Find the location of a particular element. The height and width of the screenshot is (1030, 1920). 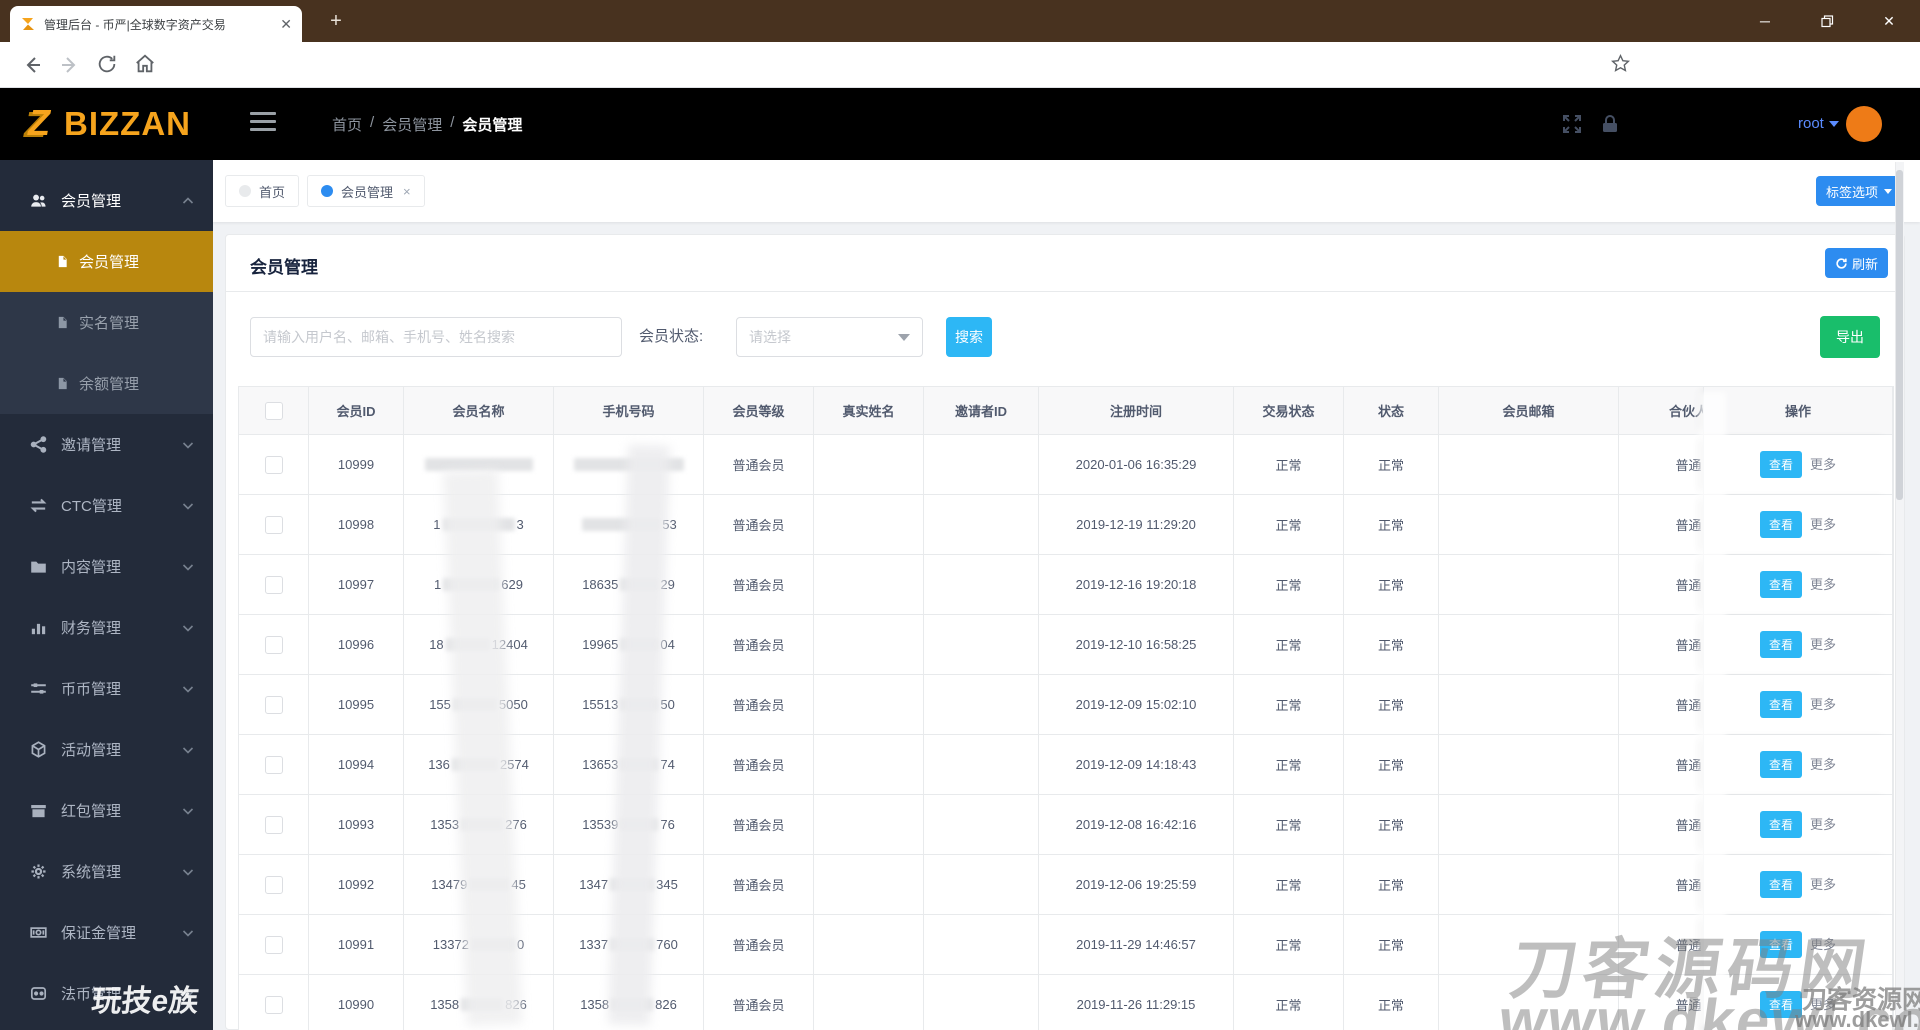

tab-close-icon: ✕ is located at coordinates (286, 24).